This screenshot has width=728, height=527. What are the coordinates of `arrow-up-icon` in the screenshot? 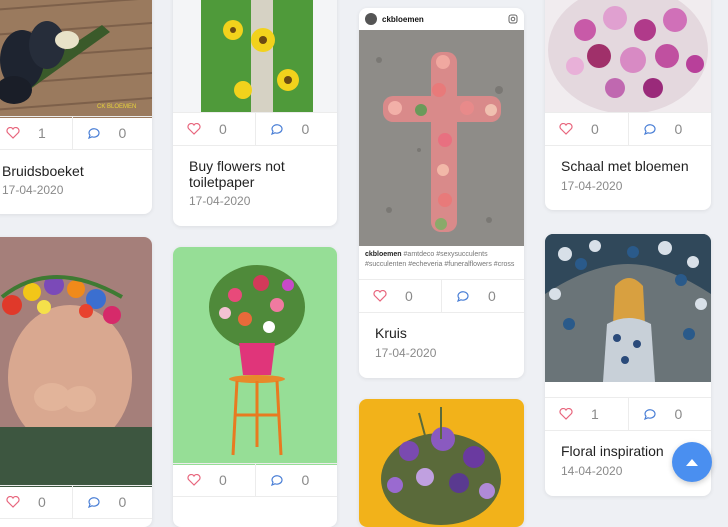 It's located at (692, 462).